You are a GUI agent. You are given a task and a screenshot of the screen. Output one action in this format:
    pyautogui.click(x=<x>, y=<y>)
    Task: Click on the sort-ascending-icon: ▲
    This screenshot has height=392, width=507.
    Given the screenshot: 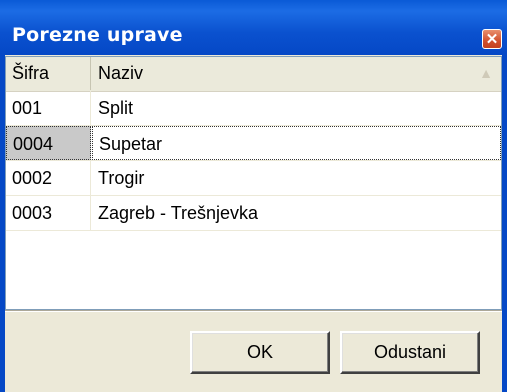 What is the action you would take?
    pyautogui.click(x=486, y=73)
    